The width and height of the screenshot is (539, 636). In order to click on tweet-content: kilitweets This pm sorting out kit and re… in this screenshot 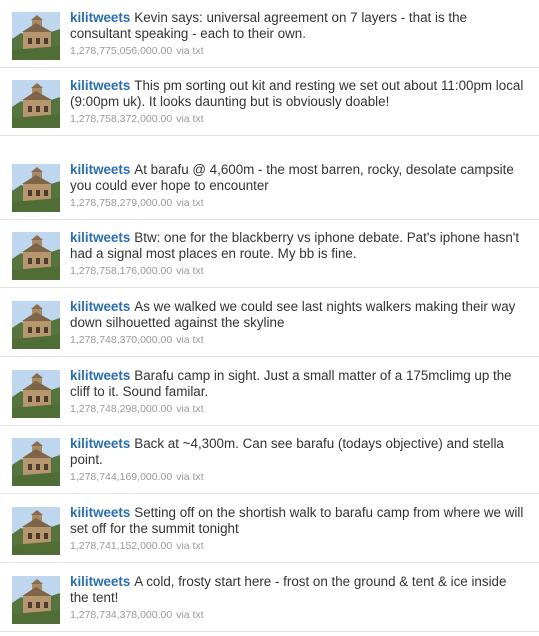, I will do `click(297, 101)`.